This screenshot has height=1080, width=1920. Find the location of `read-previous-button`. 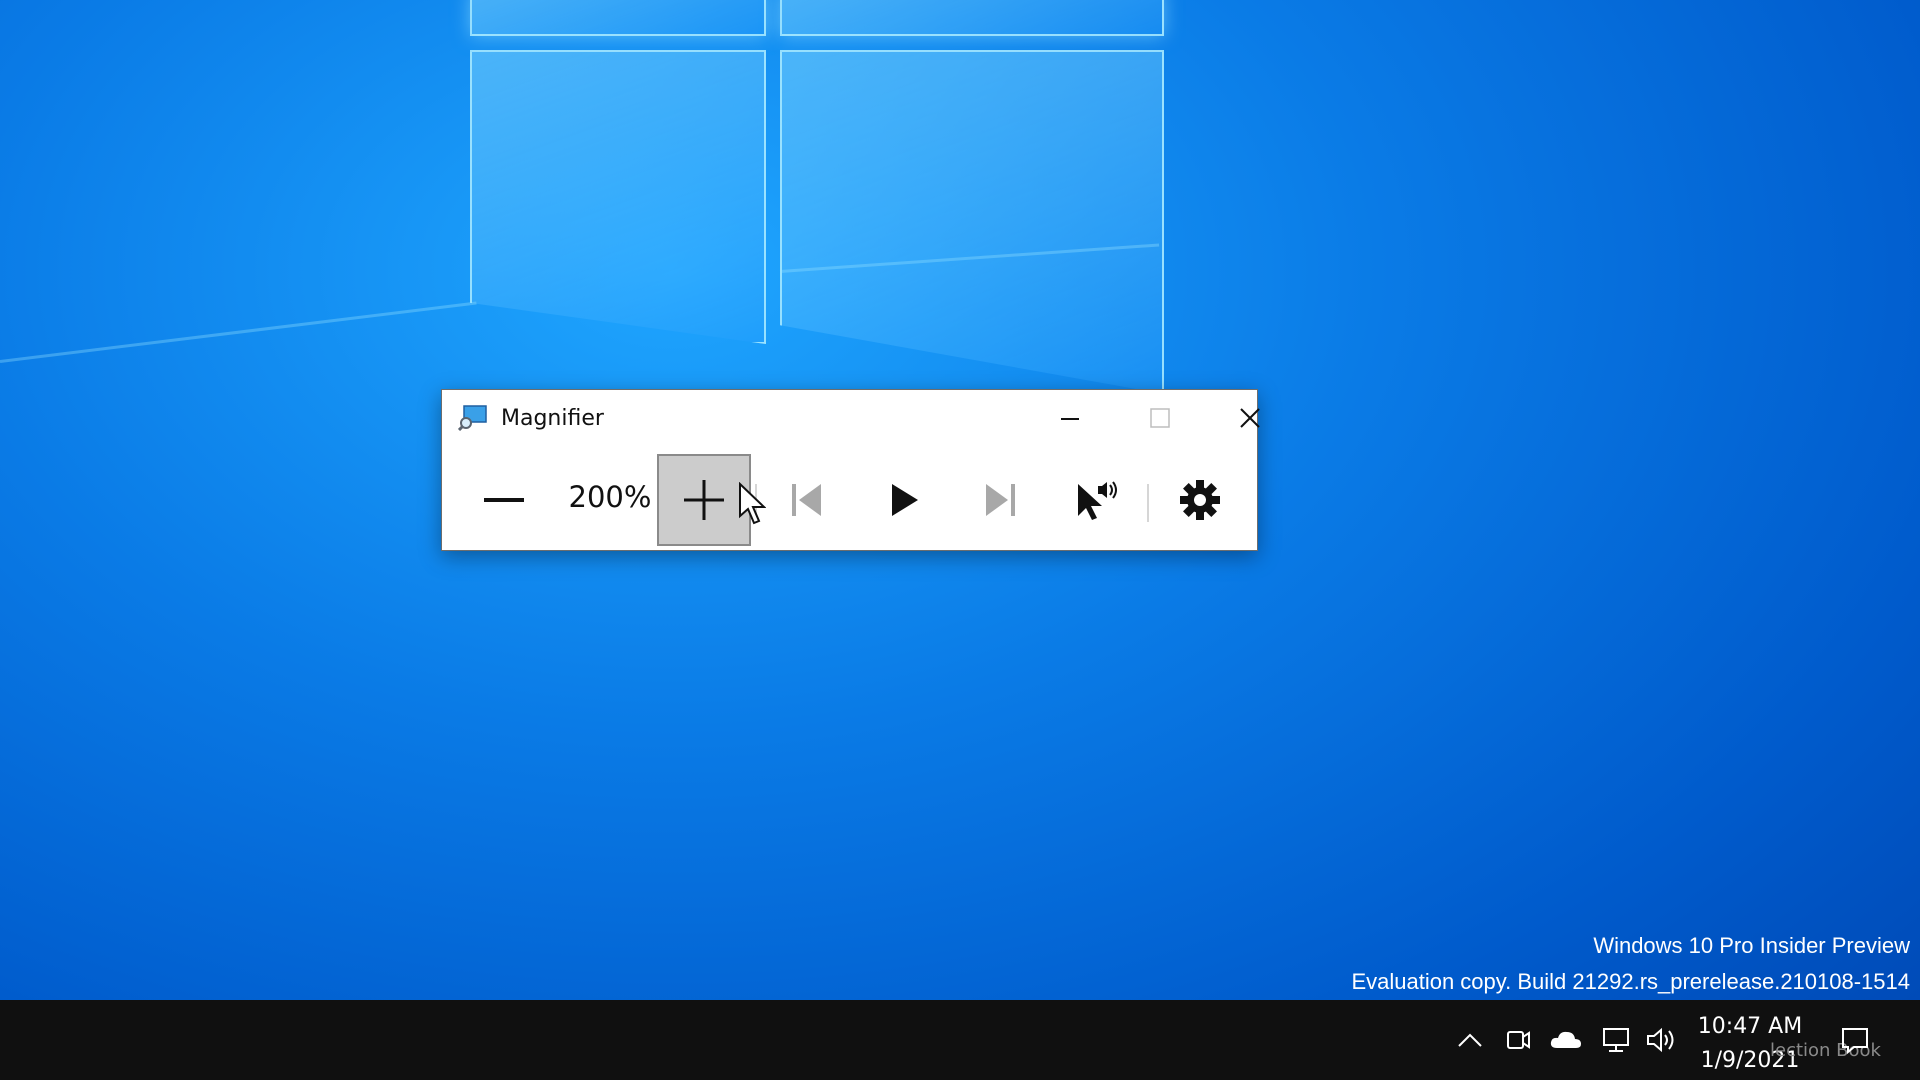

read-previous-button is located at coordinates (807, 500).